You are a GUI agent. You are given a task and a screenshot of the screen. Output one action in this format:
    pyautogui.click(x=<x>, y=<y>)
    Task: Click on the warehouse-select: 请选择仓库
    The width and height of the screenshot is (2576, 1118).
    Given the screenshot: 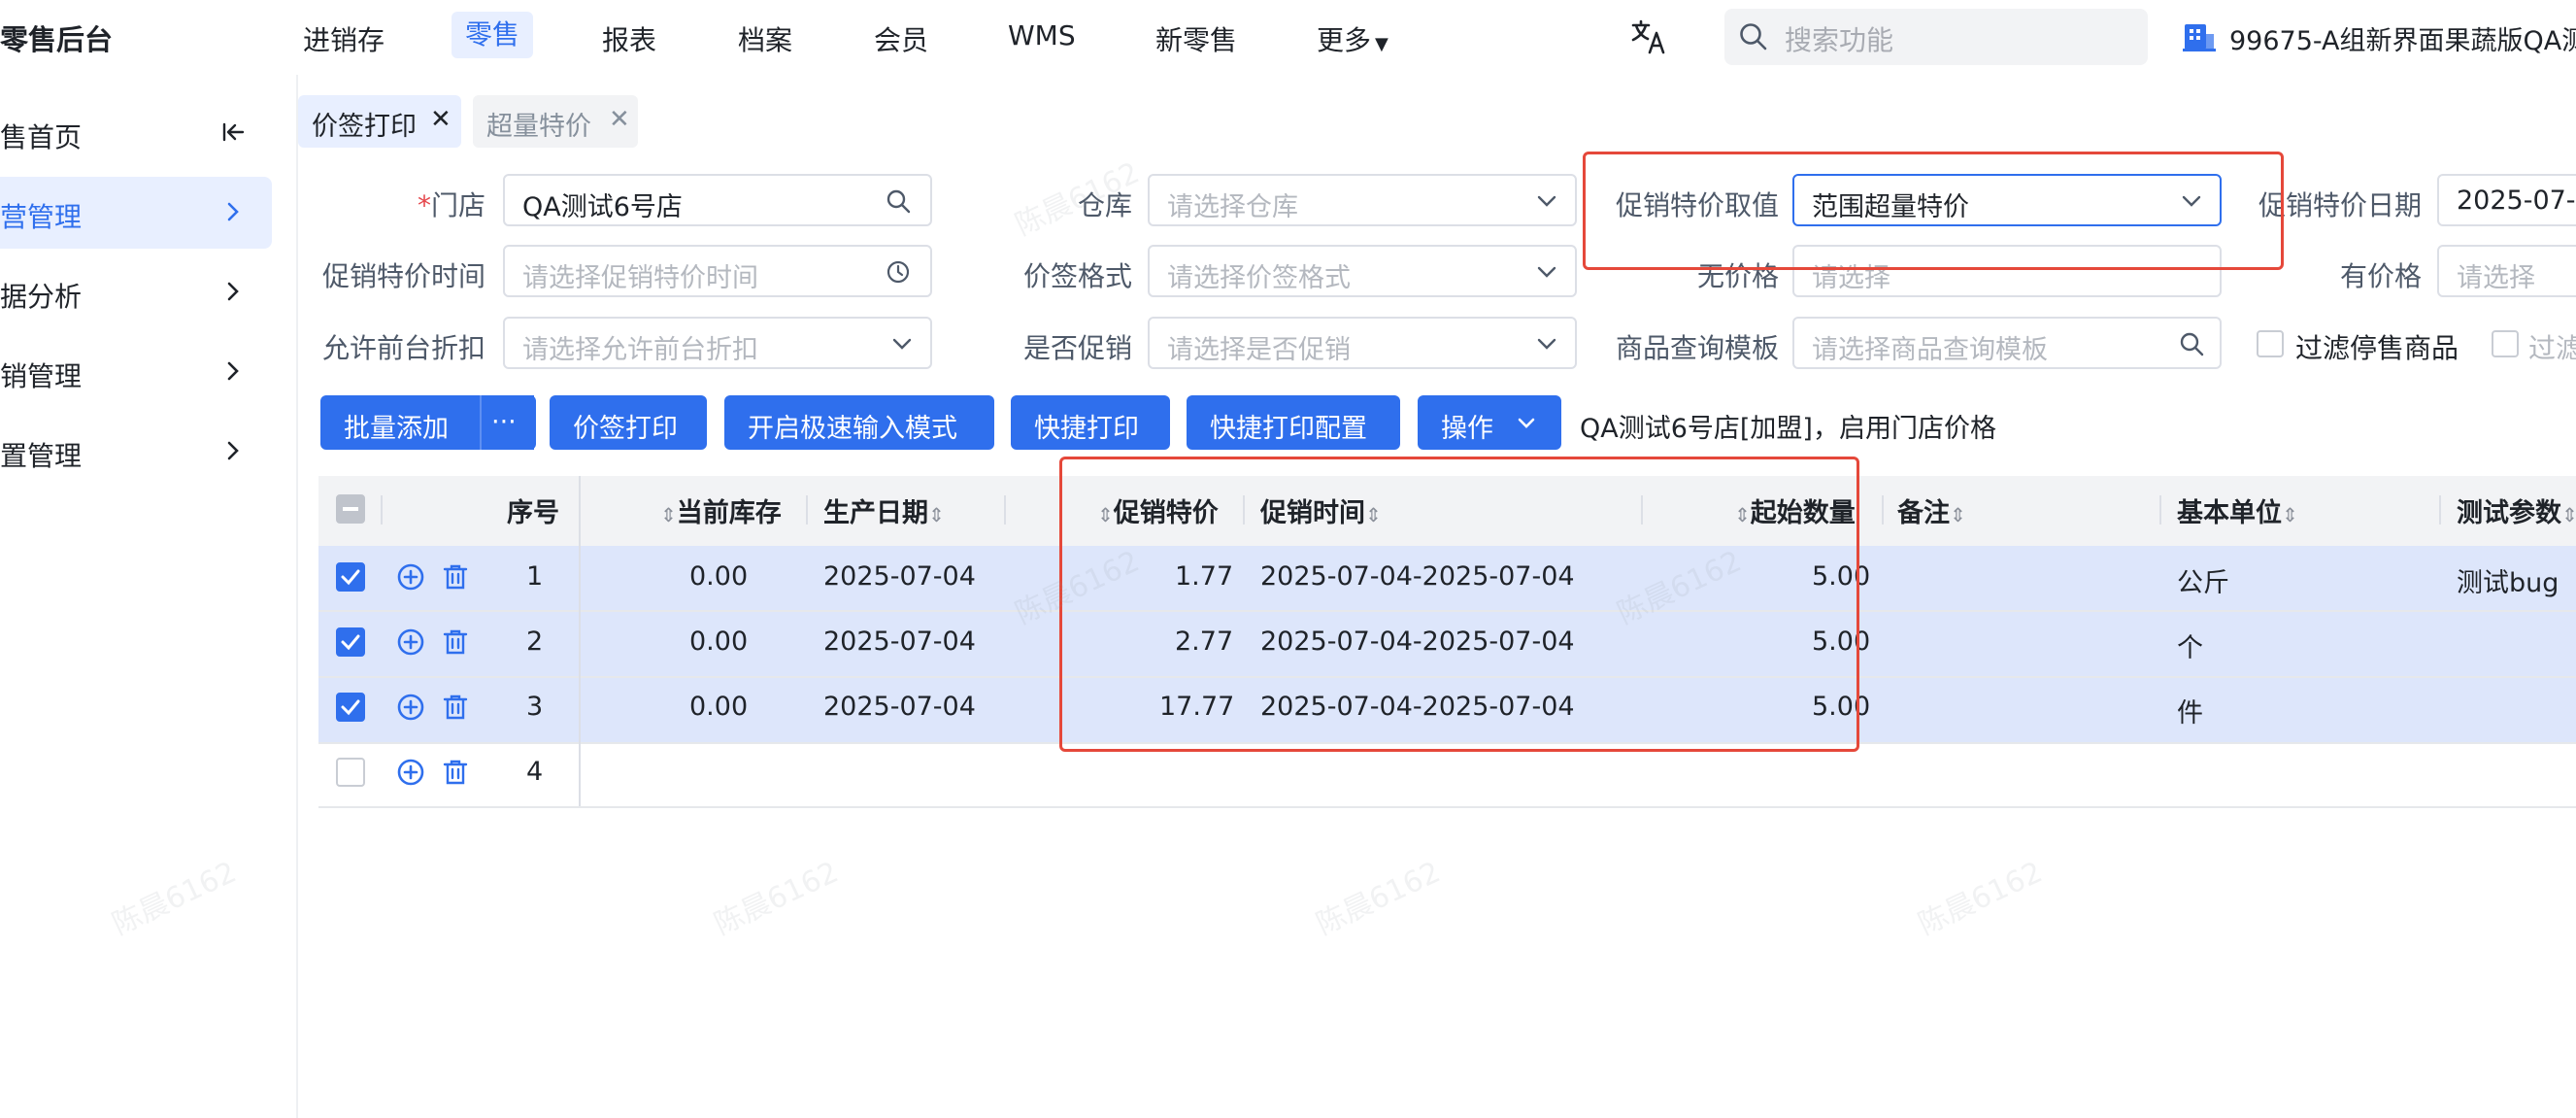 What is the action you would take?
    pyautogui.click(x=1363, y=200)
    